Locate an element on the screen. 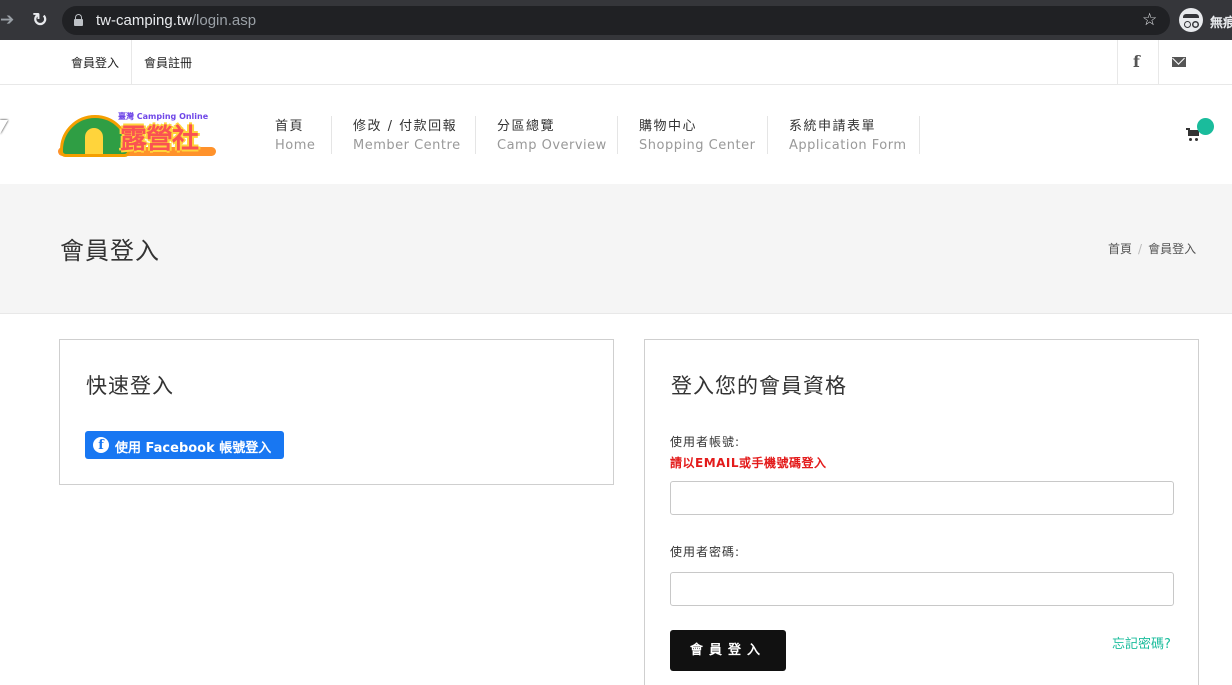 The height and width of the screenshot is (685, 1232). browser-toolbar: ➔ ↻ tw-camping.tw/login.asp ☆ 無痕 is located at coordinates (616, 20).